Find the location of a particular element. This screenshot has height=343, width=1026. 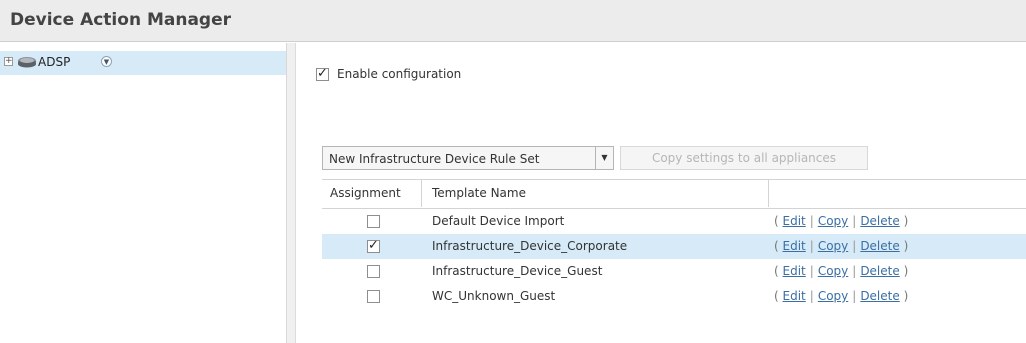

table-header: Assignment Template Name is located at coordinates (674, 194).